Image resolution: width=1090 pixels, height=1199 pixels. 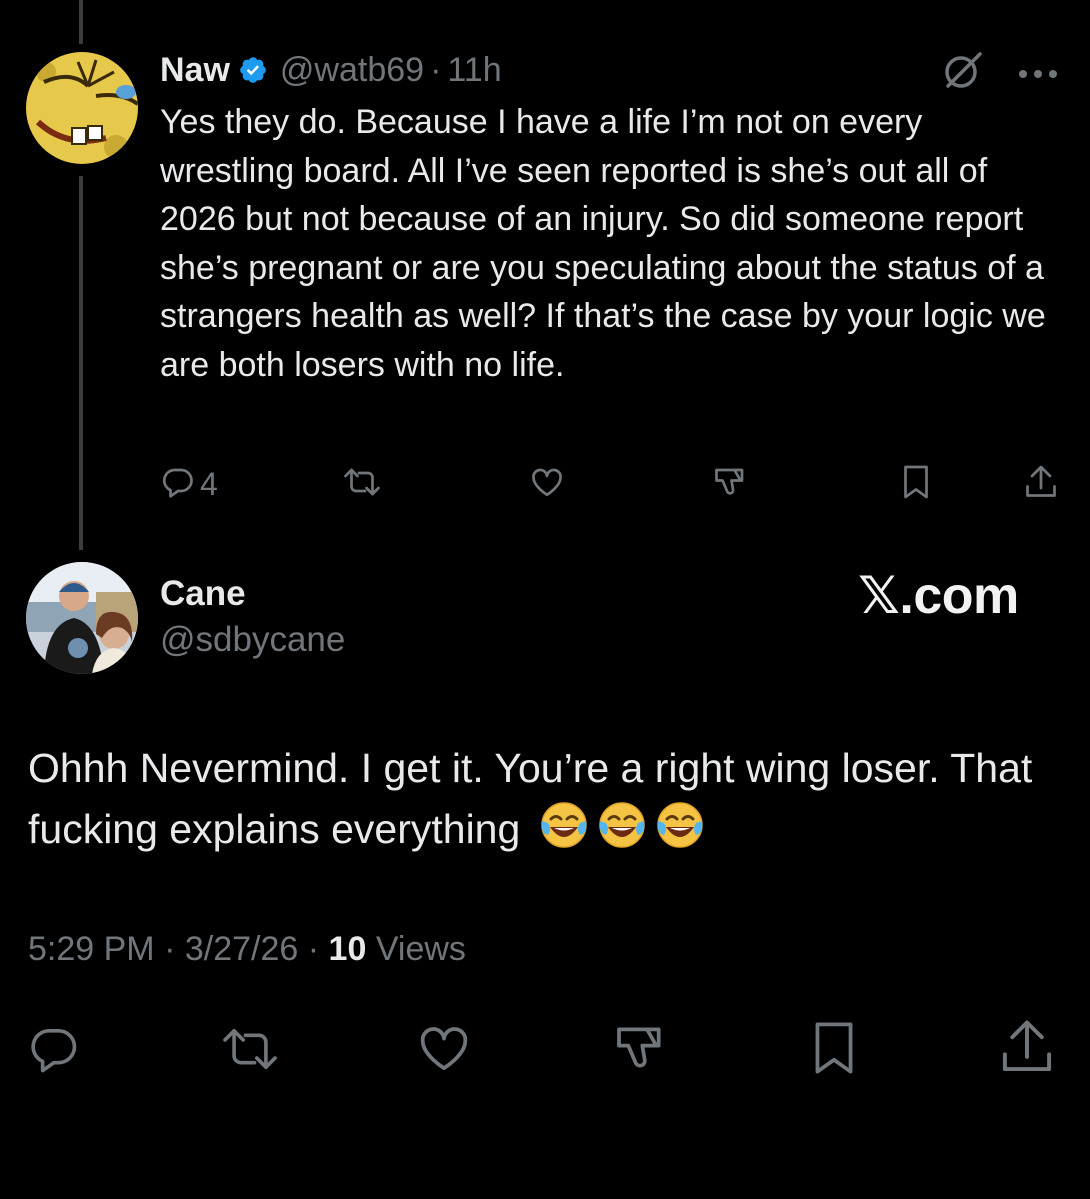 I want to click on main-author-name: Cane, so click(x=203, y=594).